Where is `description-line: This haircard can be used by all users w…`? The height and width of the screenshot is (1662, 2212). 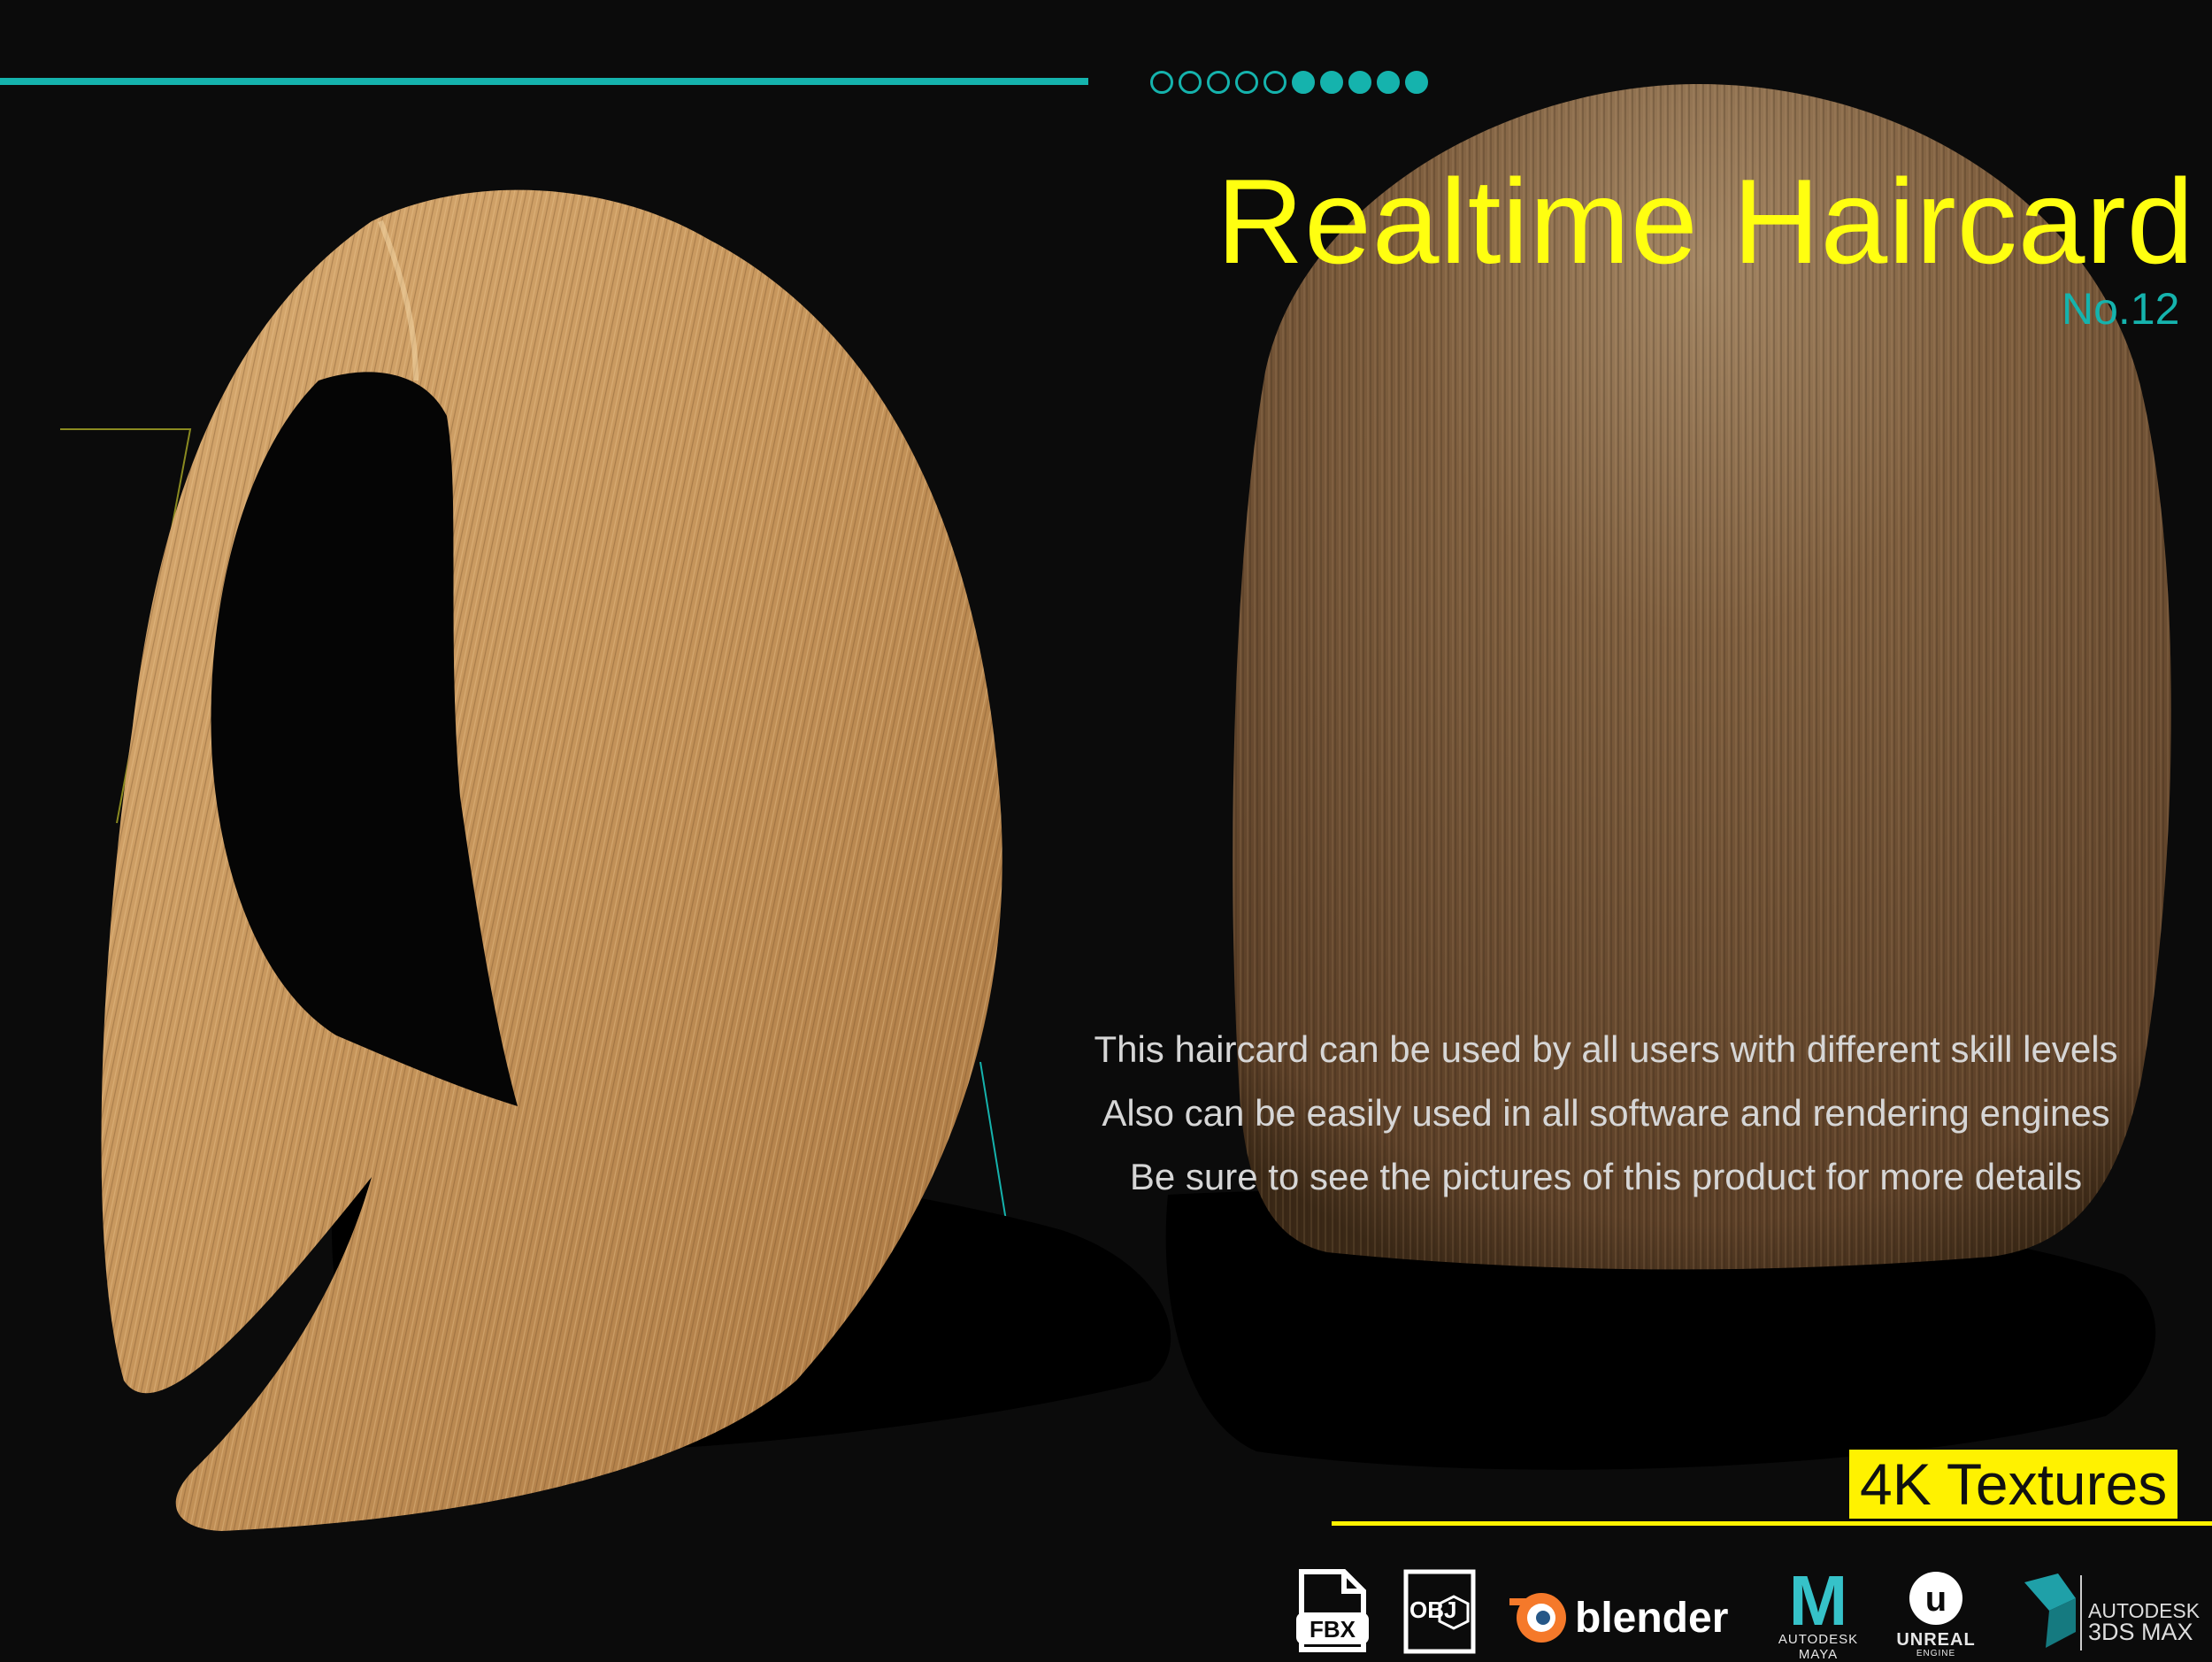 description-line: This haircard can be used by all users w… is located at coordinates (1606, 1049).